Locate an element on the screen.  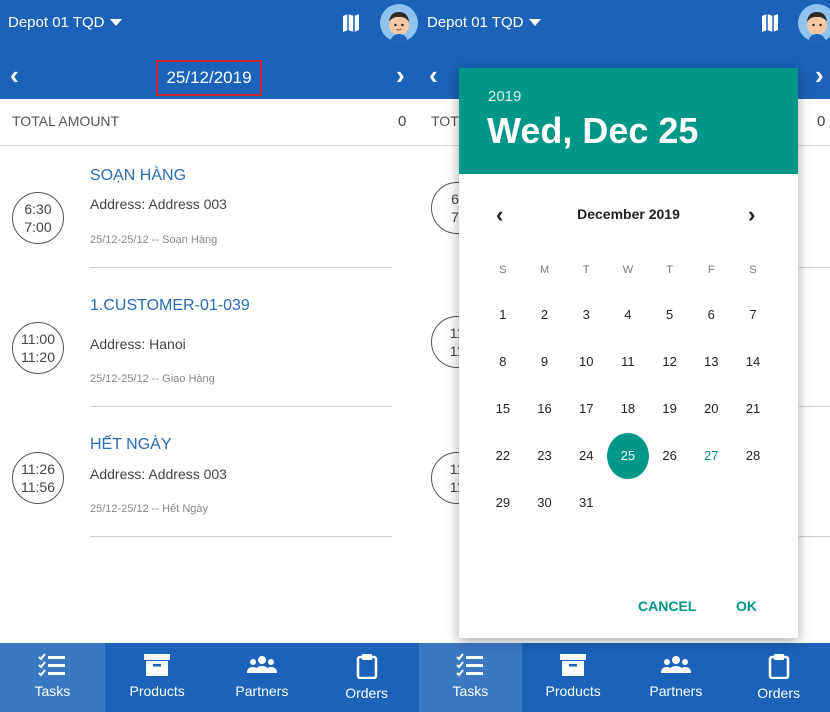
calendar-day-number: 11 is located at coordinates (628, 361).